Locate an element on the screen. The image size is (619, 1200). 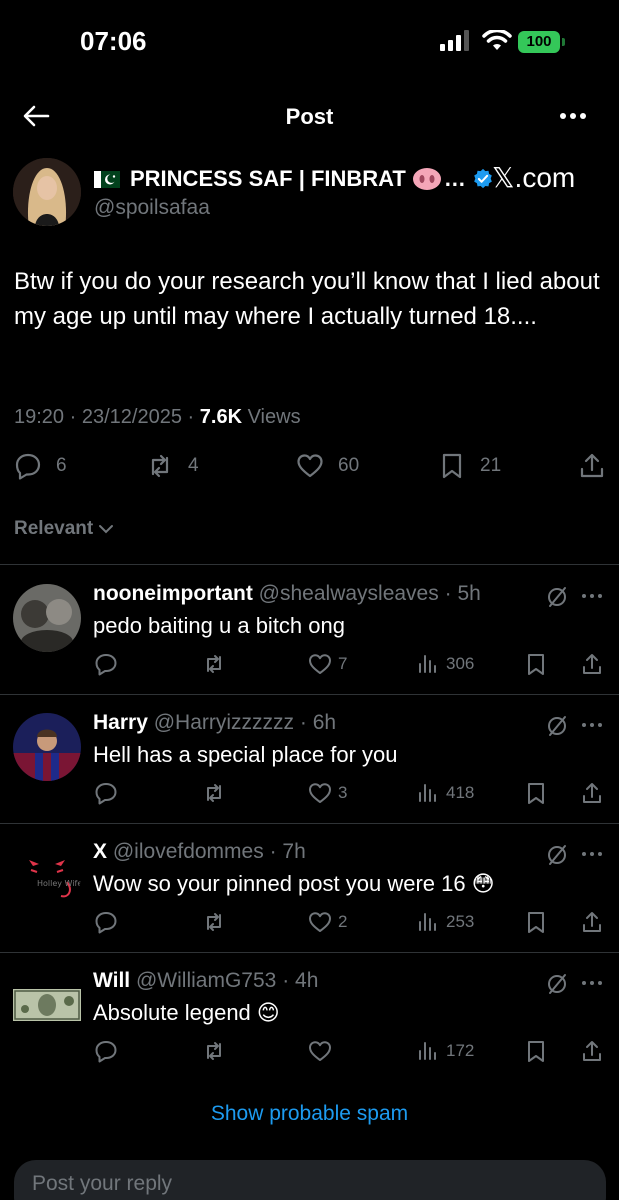
sort-label: Relevant is located at coordinates (54, 528).